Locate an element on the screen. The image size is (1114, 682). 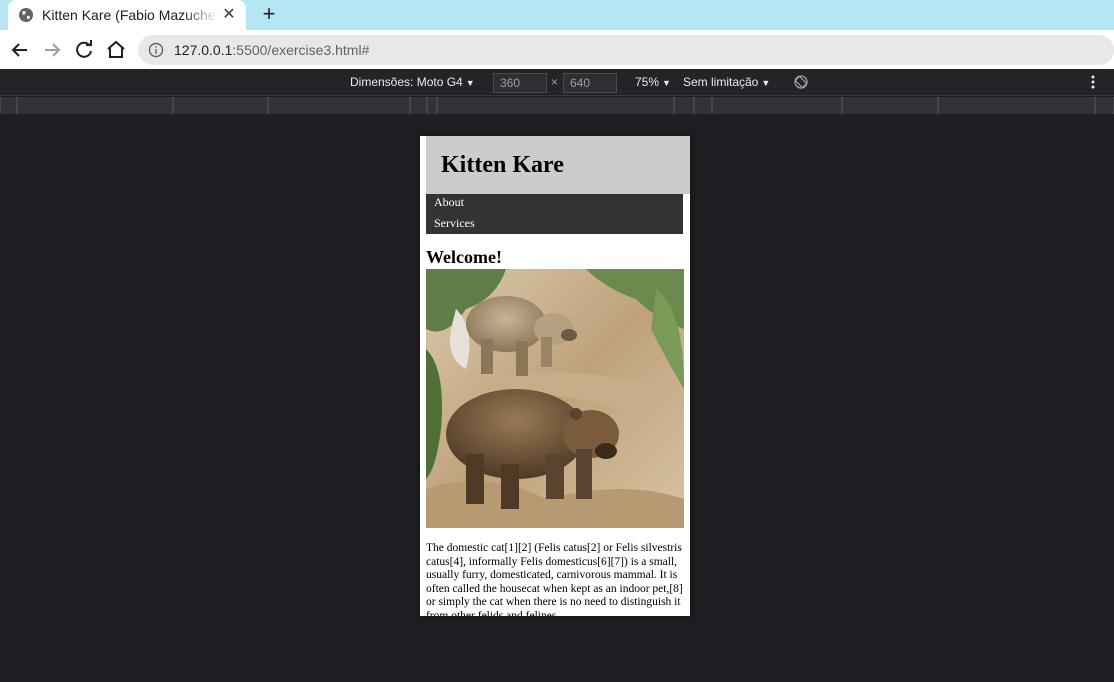
site-nav: About Services is located at coordinates (554, 214).